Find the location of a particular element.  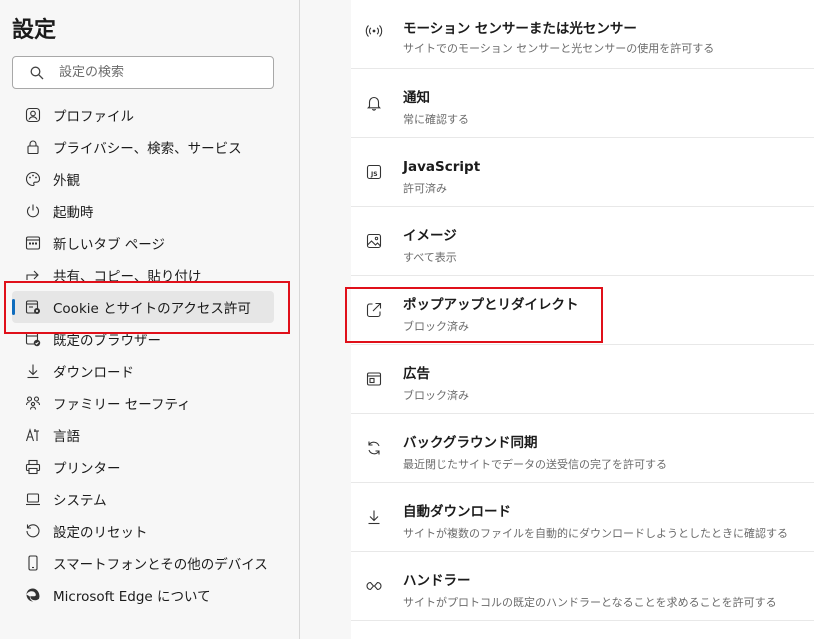

setting-row-ads: 広告 ブロック済み is located at coordinates (582, 379).